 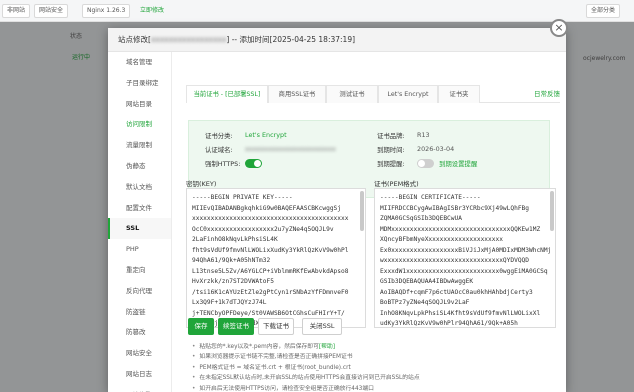 I want to click on cert-label: 证书(PEM格式), so click(x=396, y=184).